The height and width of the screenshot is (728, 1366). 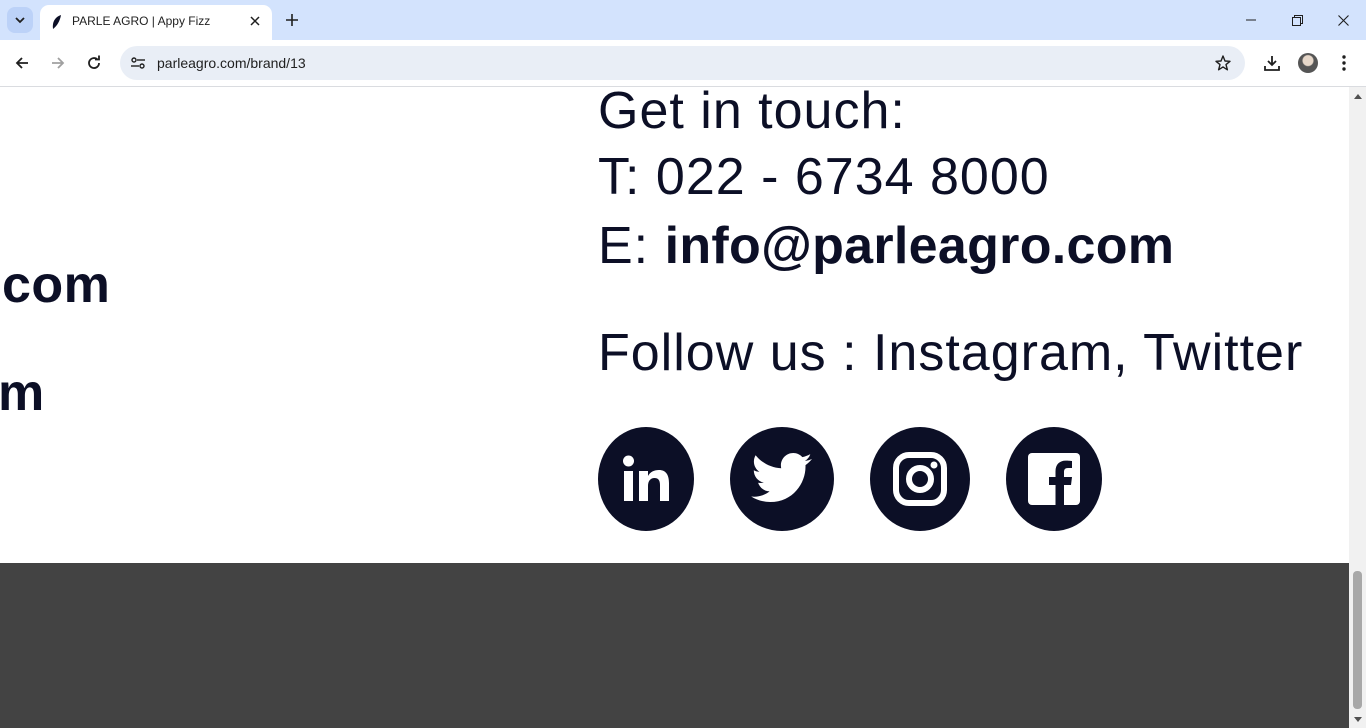 What do you see at coordinates (22, 393) in the screenshot?
I see `text-fragment: m` at bounding box center [22, 393].